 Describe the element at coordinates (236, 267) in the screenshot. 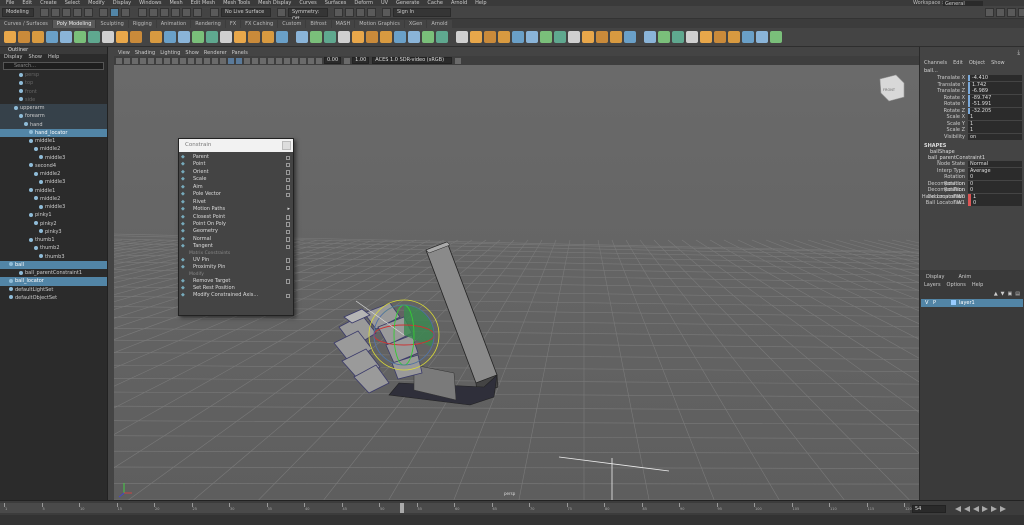

I see `menu-item-proximity-pin: ◆ Proximity Pin` at that location.